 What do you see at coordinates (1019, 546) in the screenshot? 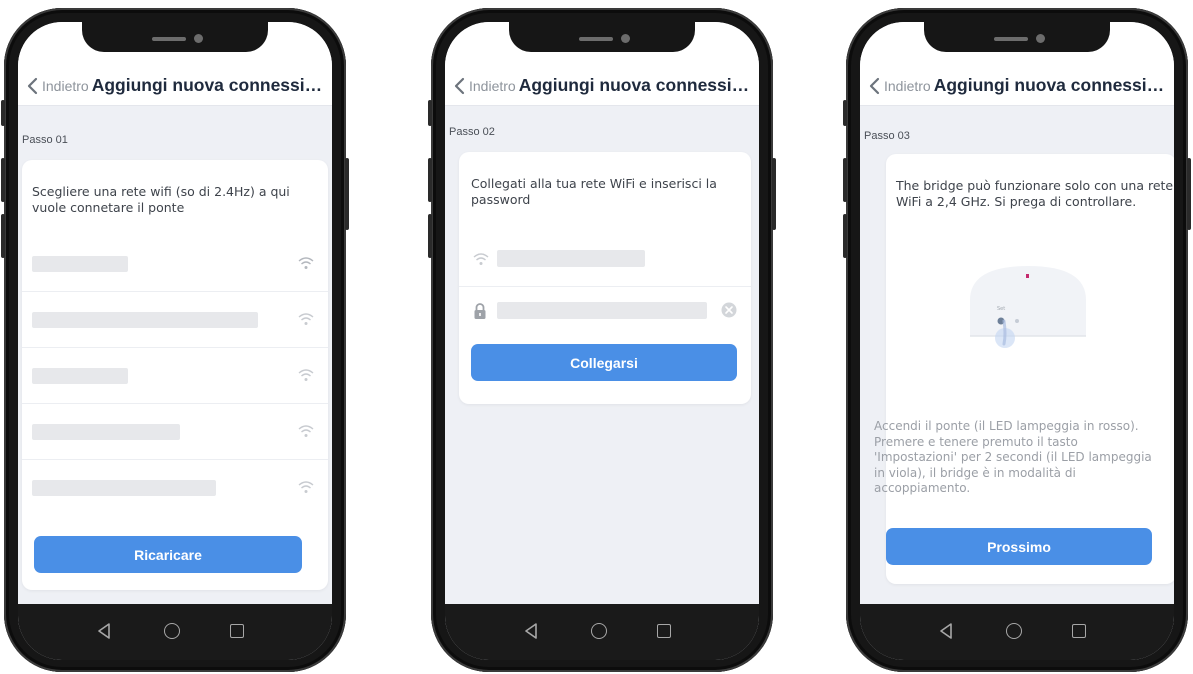
I see `next-button: Prossimo` at bounding box center [1019, 546].